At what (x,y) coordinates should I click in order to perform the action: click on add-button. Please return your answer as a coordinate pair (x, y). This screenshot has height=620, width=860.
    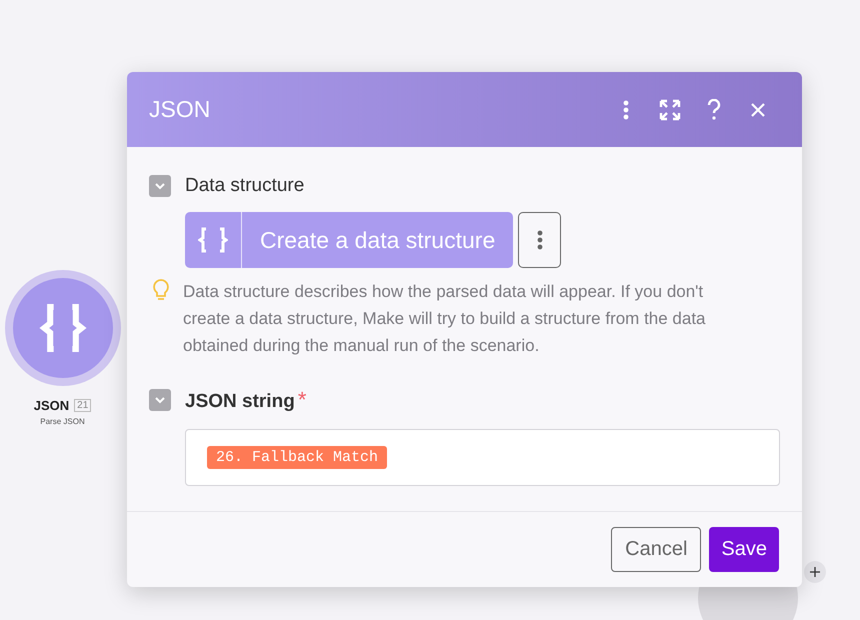
    Looking at the image, I should click on (815, 572).